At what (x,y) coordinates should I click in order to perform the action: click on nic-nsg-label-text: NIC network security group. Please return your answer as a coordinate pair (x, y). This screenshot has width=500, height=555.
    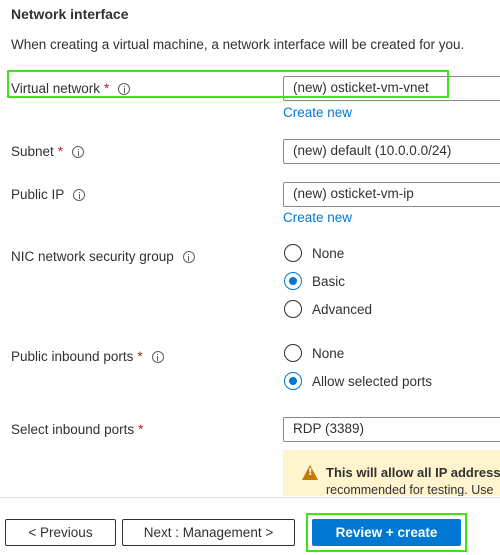
    Looking at the image, I should click on (92, 256).